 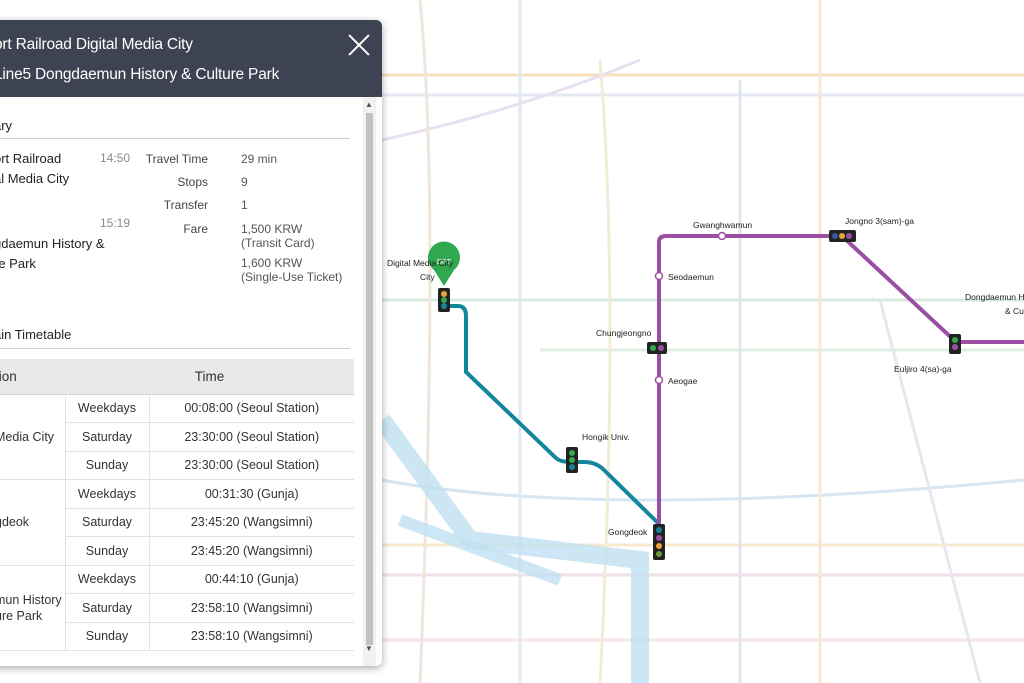 What do you see at coordinates (659, 542) in the screenshot?
I see `station-marker-gongdeok` at bounding box center [659, 542].